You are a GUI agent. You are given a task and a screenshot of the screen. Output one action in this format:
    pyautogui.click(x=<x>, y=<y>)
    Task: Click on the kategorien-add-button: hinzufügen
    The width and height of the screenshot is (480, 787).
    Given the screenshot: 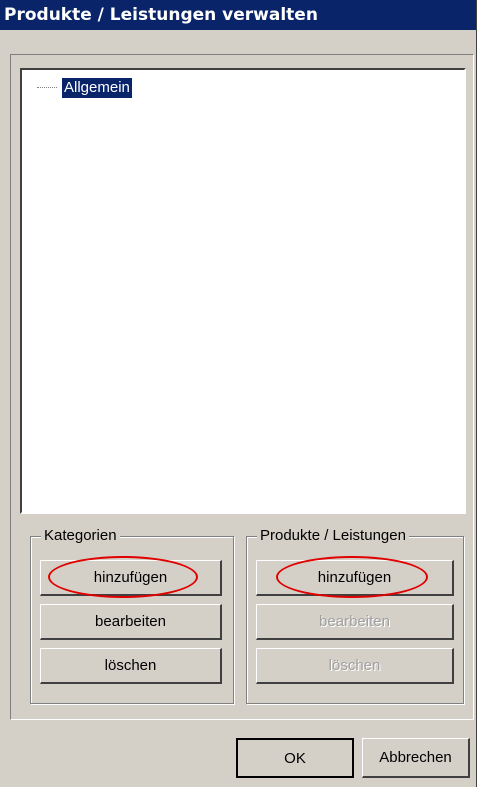 What is the action you would take?
    pyautogui.click(x=131, y=578)
    